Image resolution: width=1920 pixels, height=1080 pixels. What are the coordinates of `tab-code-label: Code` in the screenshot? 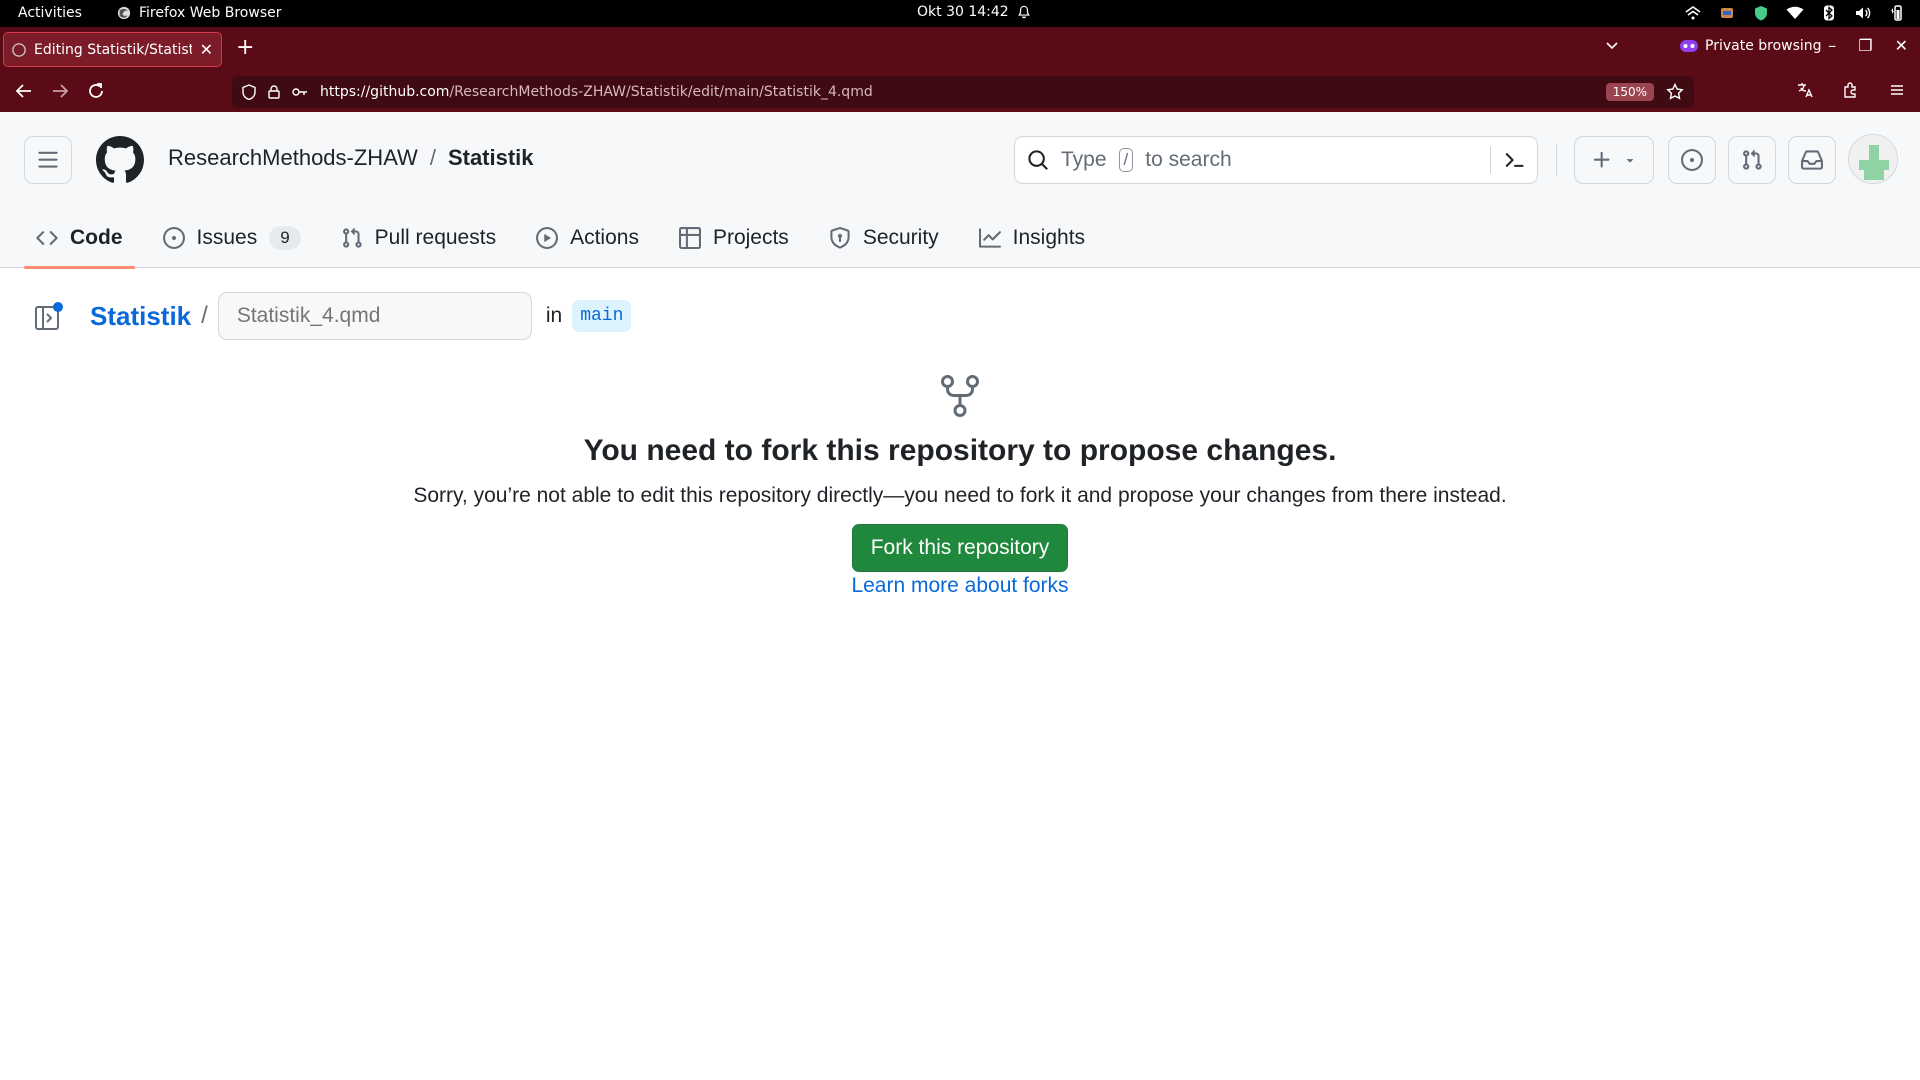 It's located at (96, 237).